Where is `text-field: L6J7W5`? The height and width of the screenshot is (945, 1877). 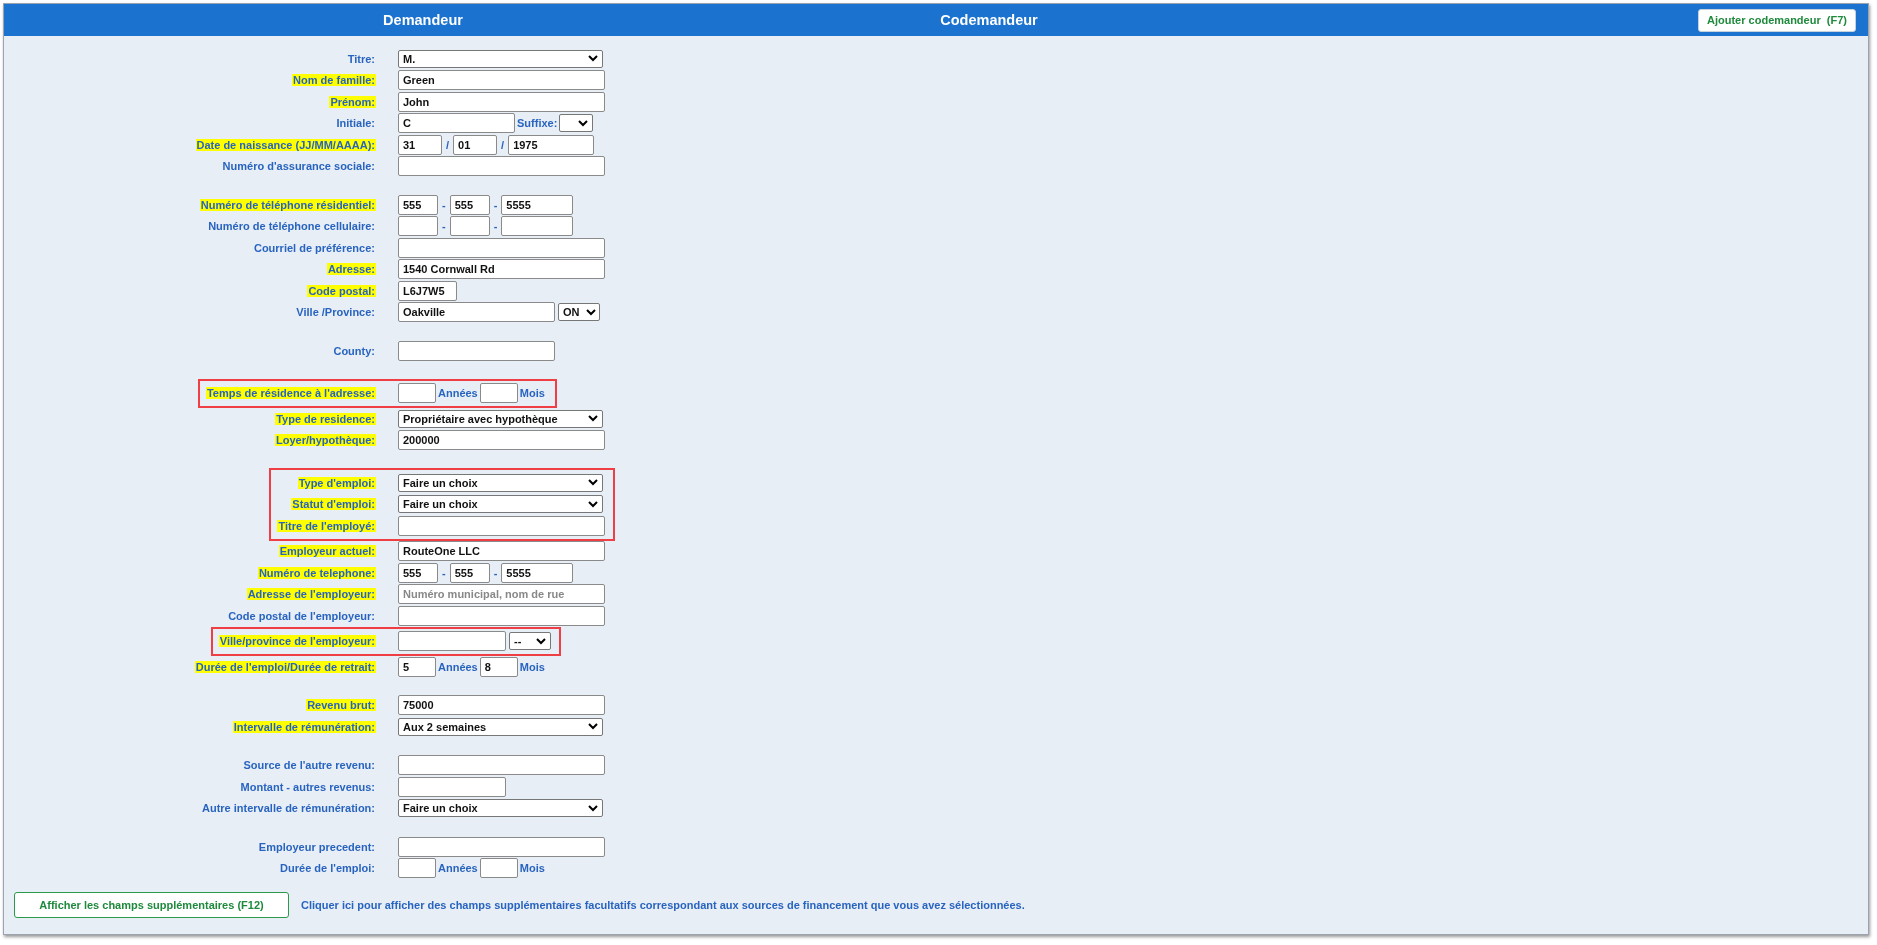
text-field: L6J7W5 is located at coordinates (427, 290).